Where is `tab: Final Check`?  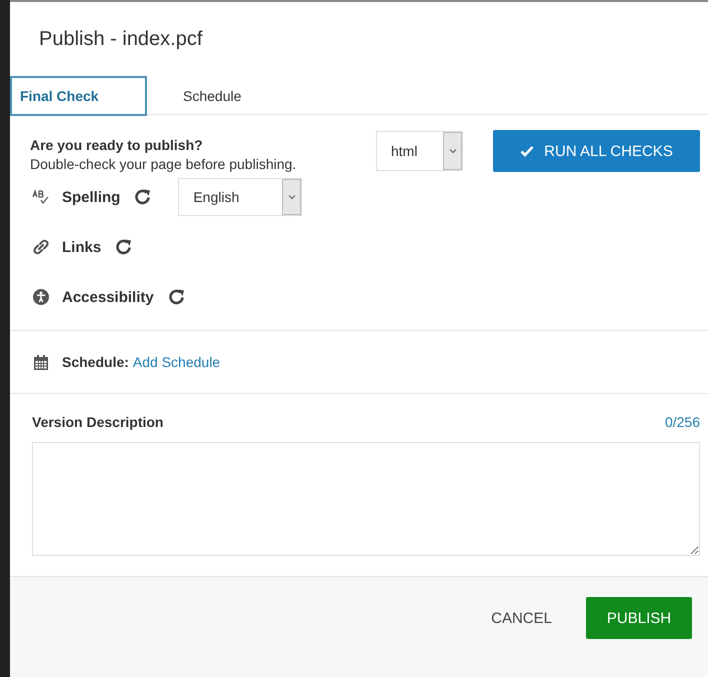 tab: Final Check is located at coordinates (78, 96).